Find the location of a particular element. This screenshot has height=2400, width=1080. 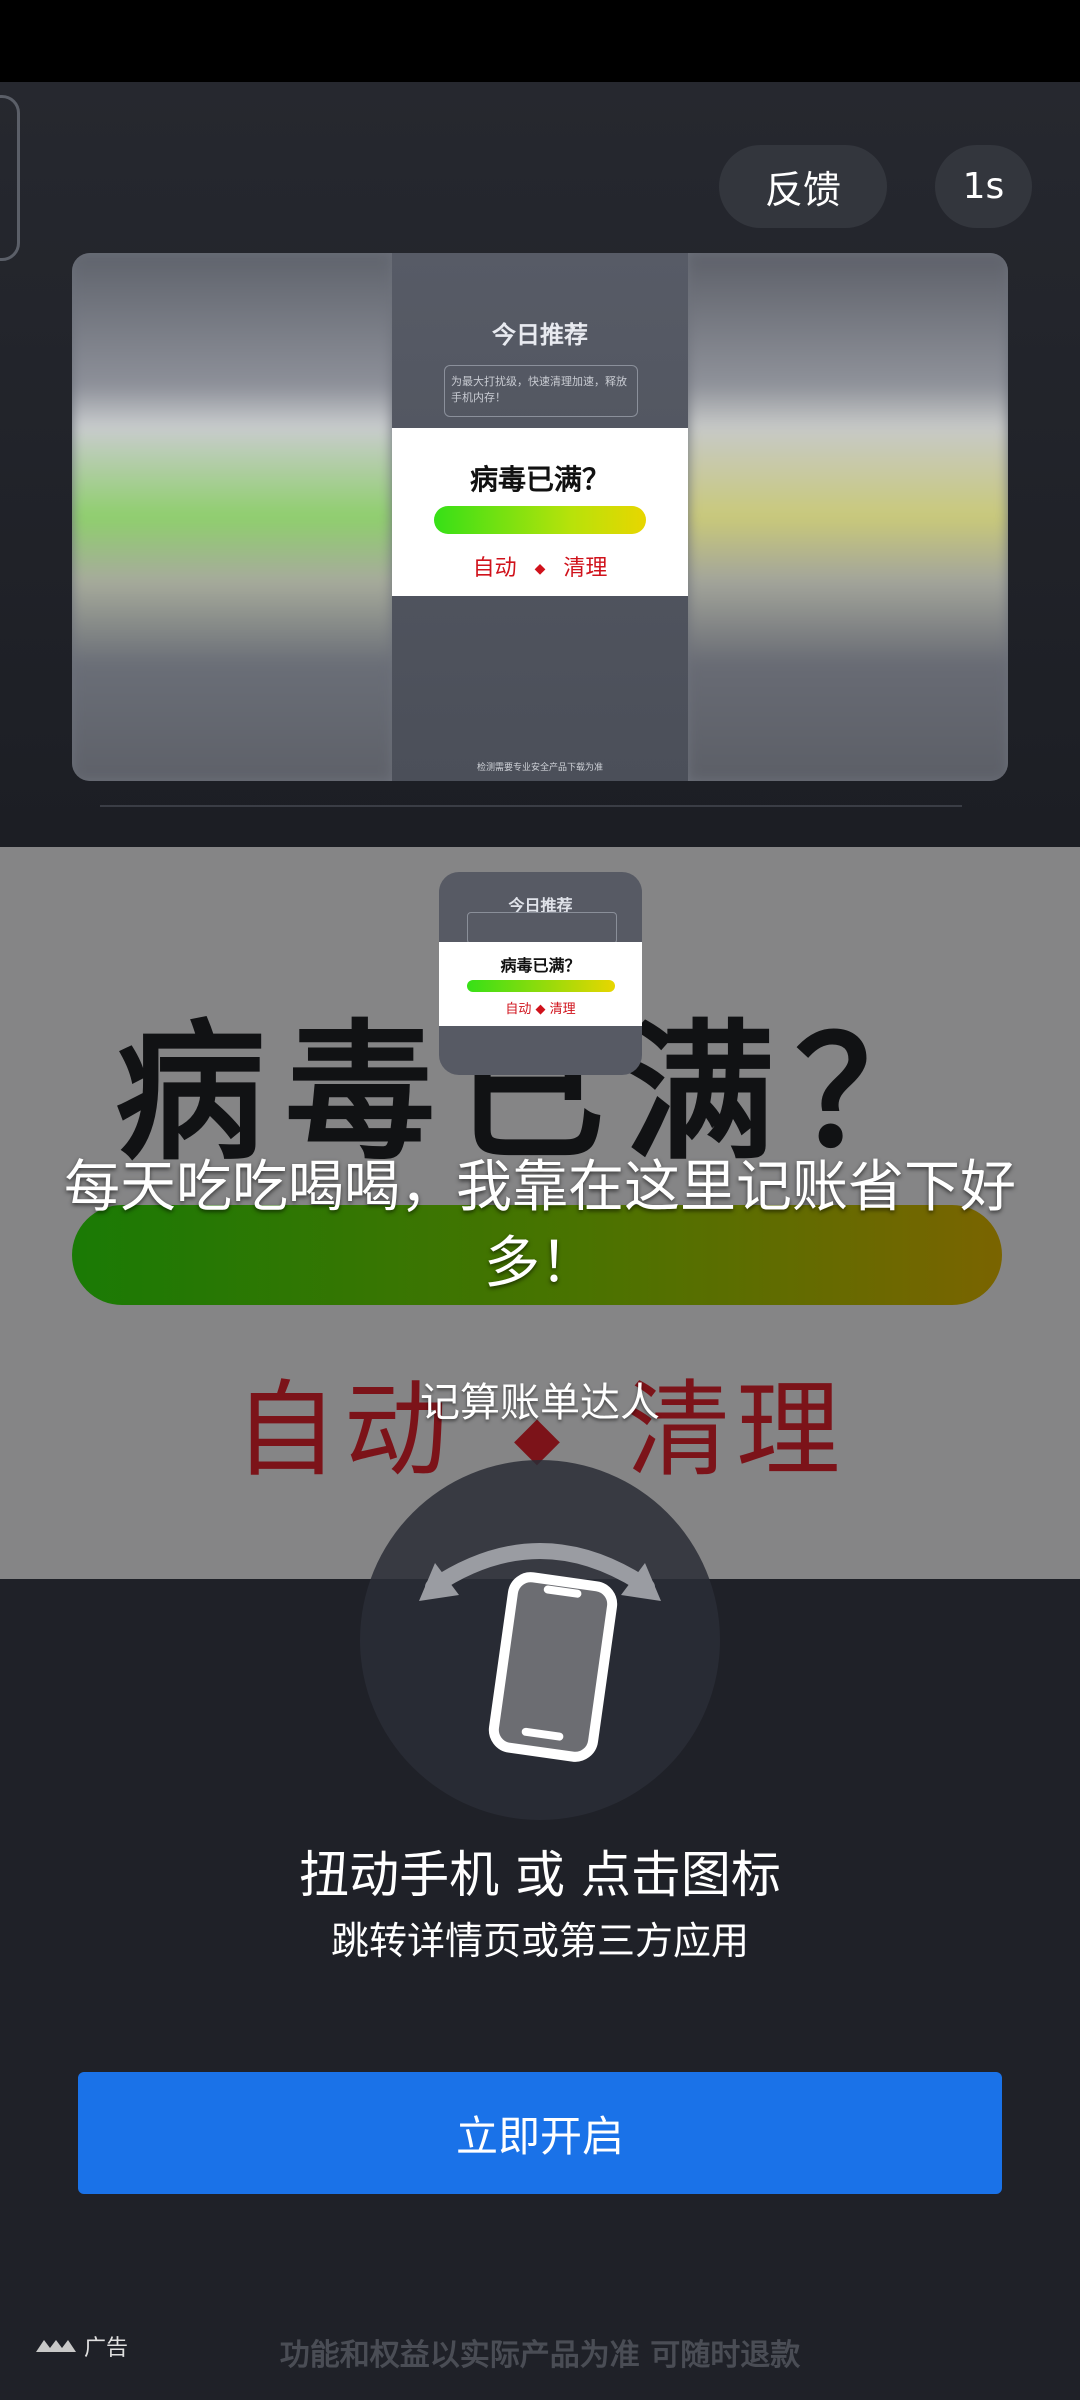

preview-clean-row: 自动 ◆ 清理 is located at coordinates (540, 566).